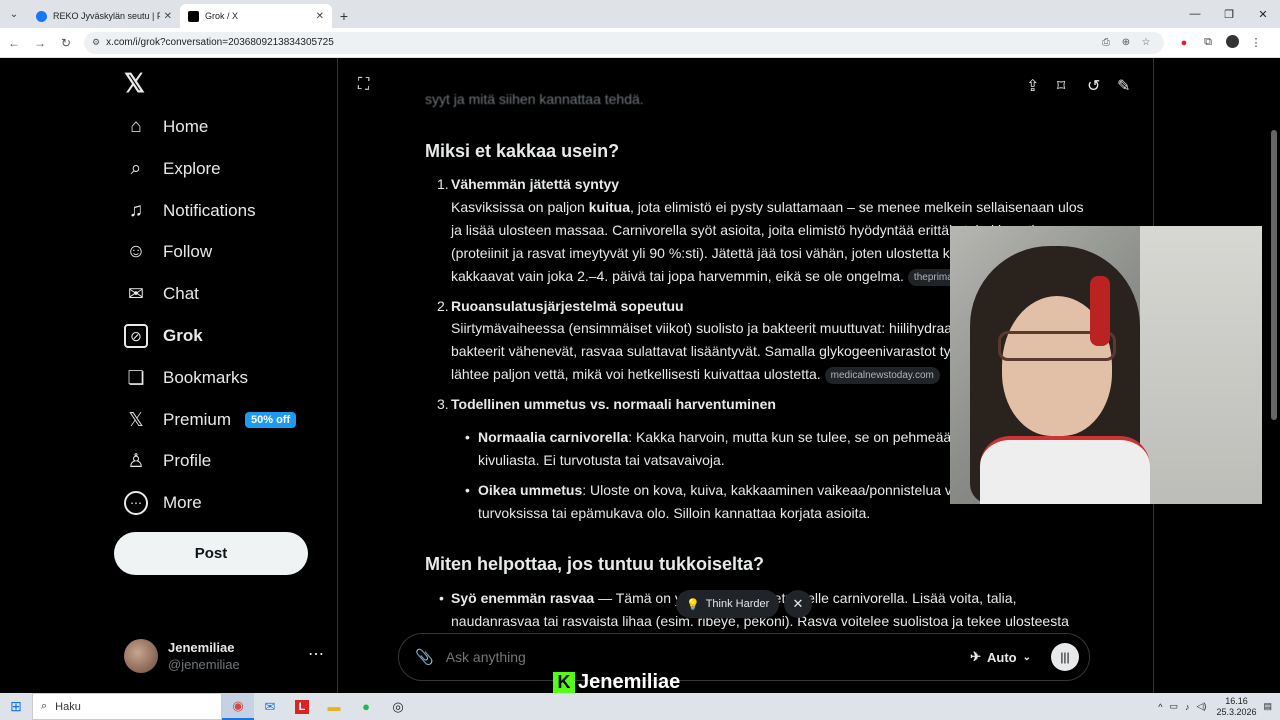 The image size is (1280, 720). Describe the element at coordinates (522, 151) in the screenshot. I see `section-heading: Miksi et kakkaa usein?` at that location.